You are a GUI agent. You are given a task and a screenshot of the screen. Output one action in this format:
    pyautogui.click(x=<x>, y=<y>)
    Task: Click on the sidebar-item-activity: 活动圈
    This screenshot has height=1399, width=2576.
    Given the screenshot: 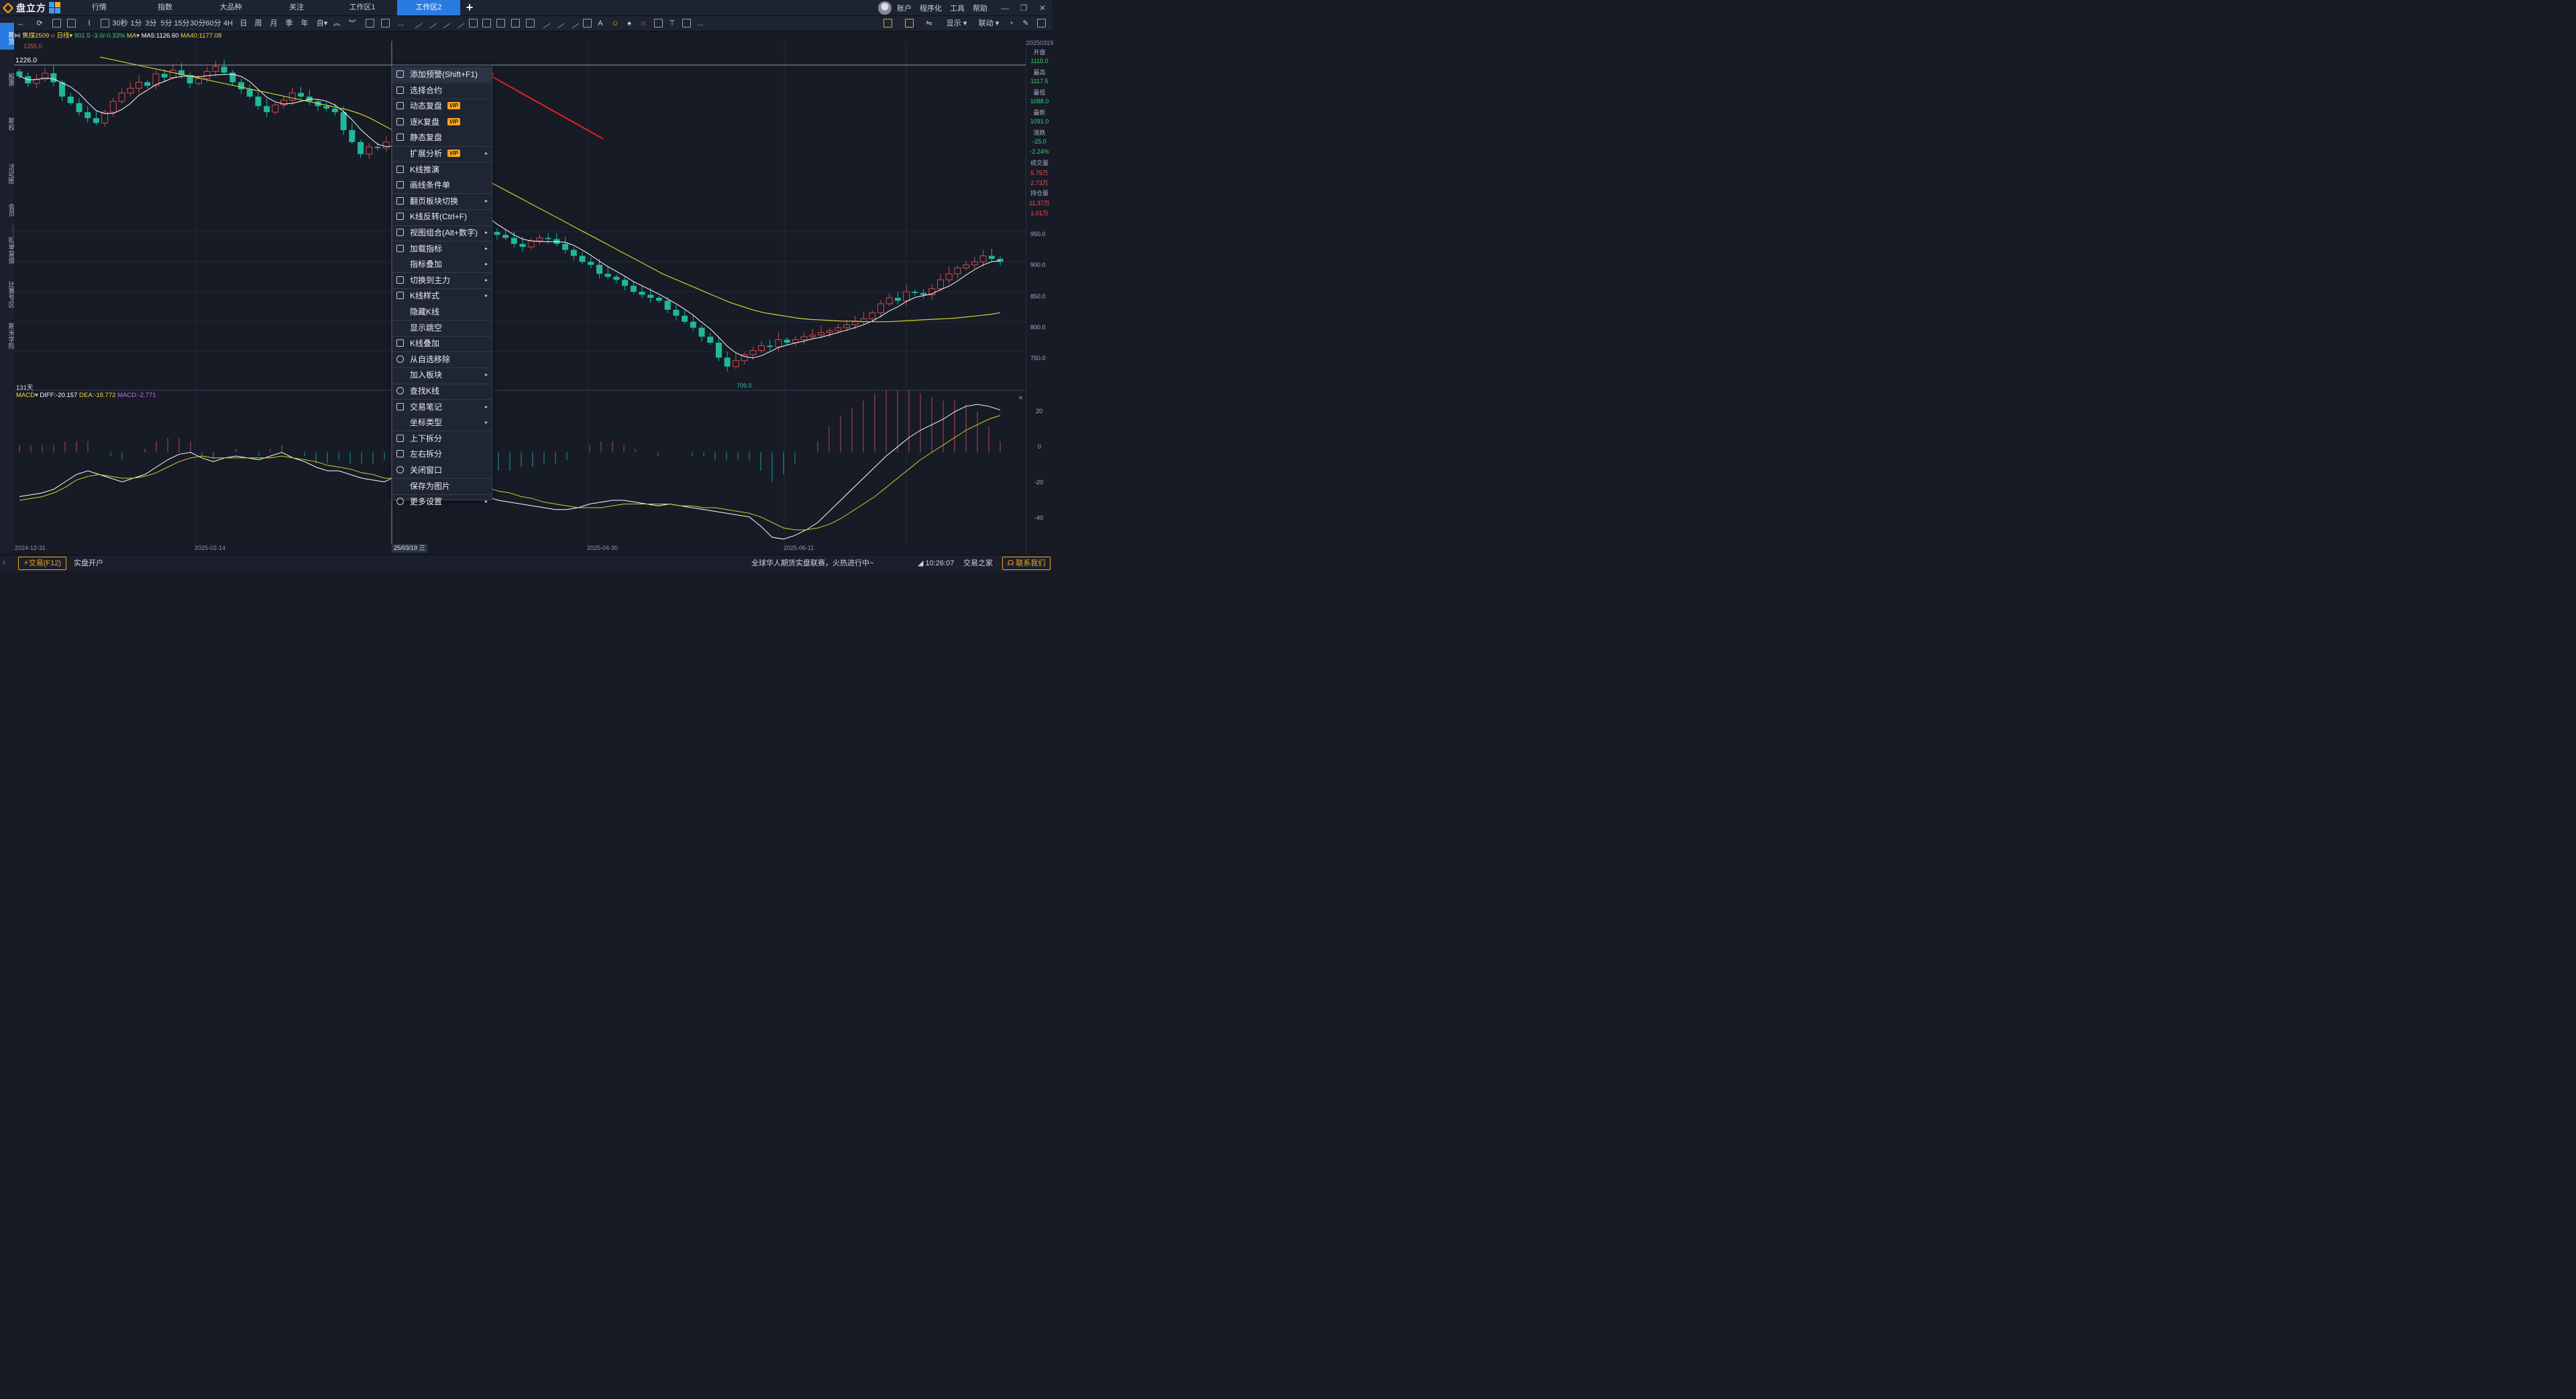 What is the action you would take?
    pyautogui.click(x=7, y=173)
    